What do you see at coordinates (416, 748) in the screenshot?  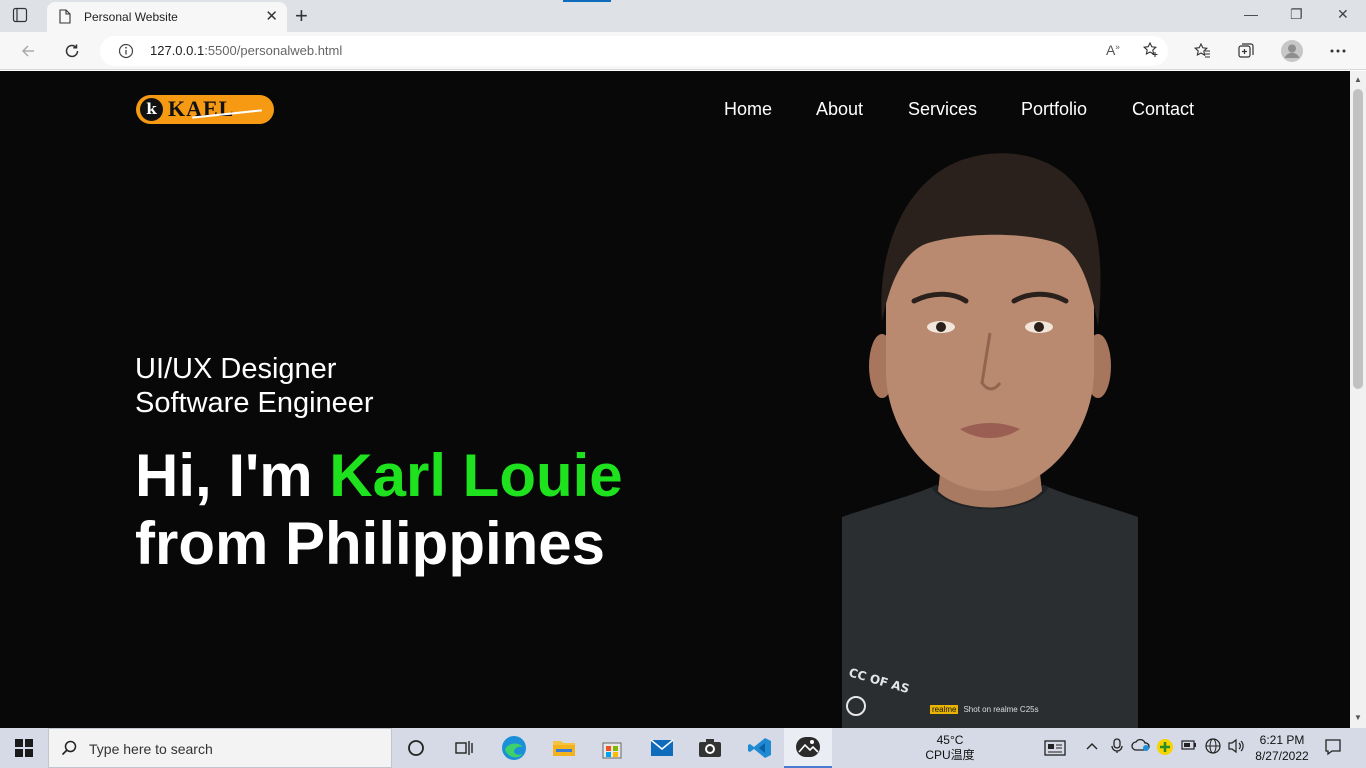 I see `cortana-icon` at bounding box center [416, 748].